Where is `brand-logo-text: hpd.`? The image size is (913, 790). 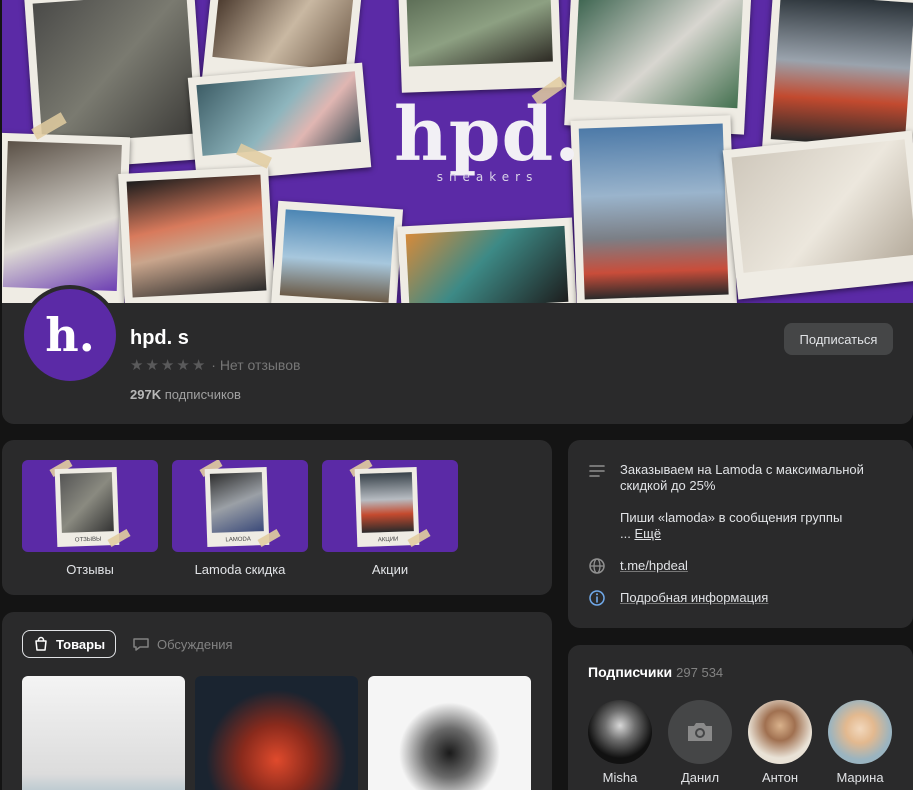 brand-logo-text: hpd. is located at coordinates (488, 135).